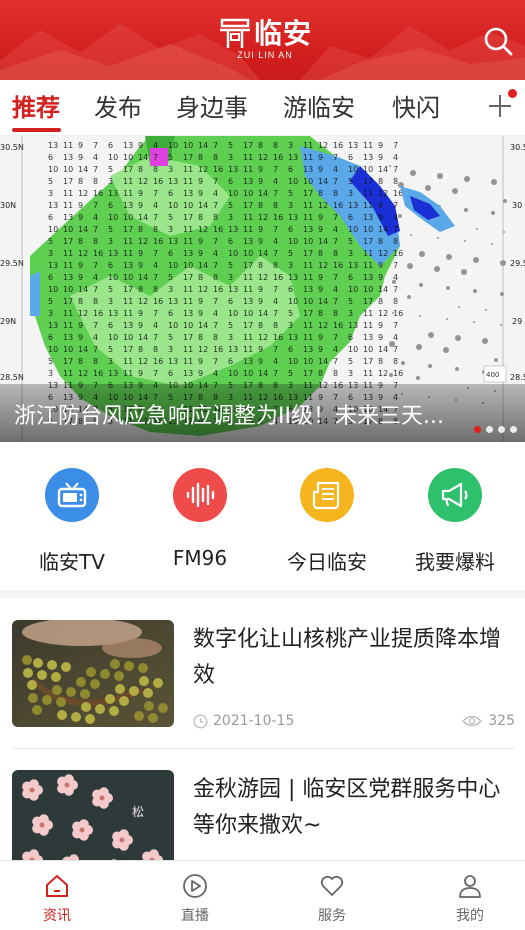  I want to click on quick-entry-today: 今日临安, so click(327, 521).